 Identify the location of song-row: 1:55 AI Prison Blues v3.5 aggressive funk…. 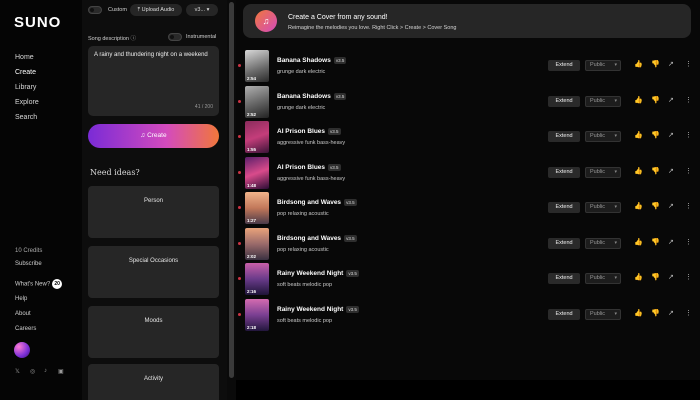
(468, 137).